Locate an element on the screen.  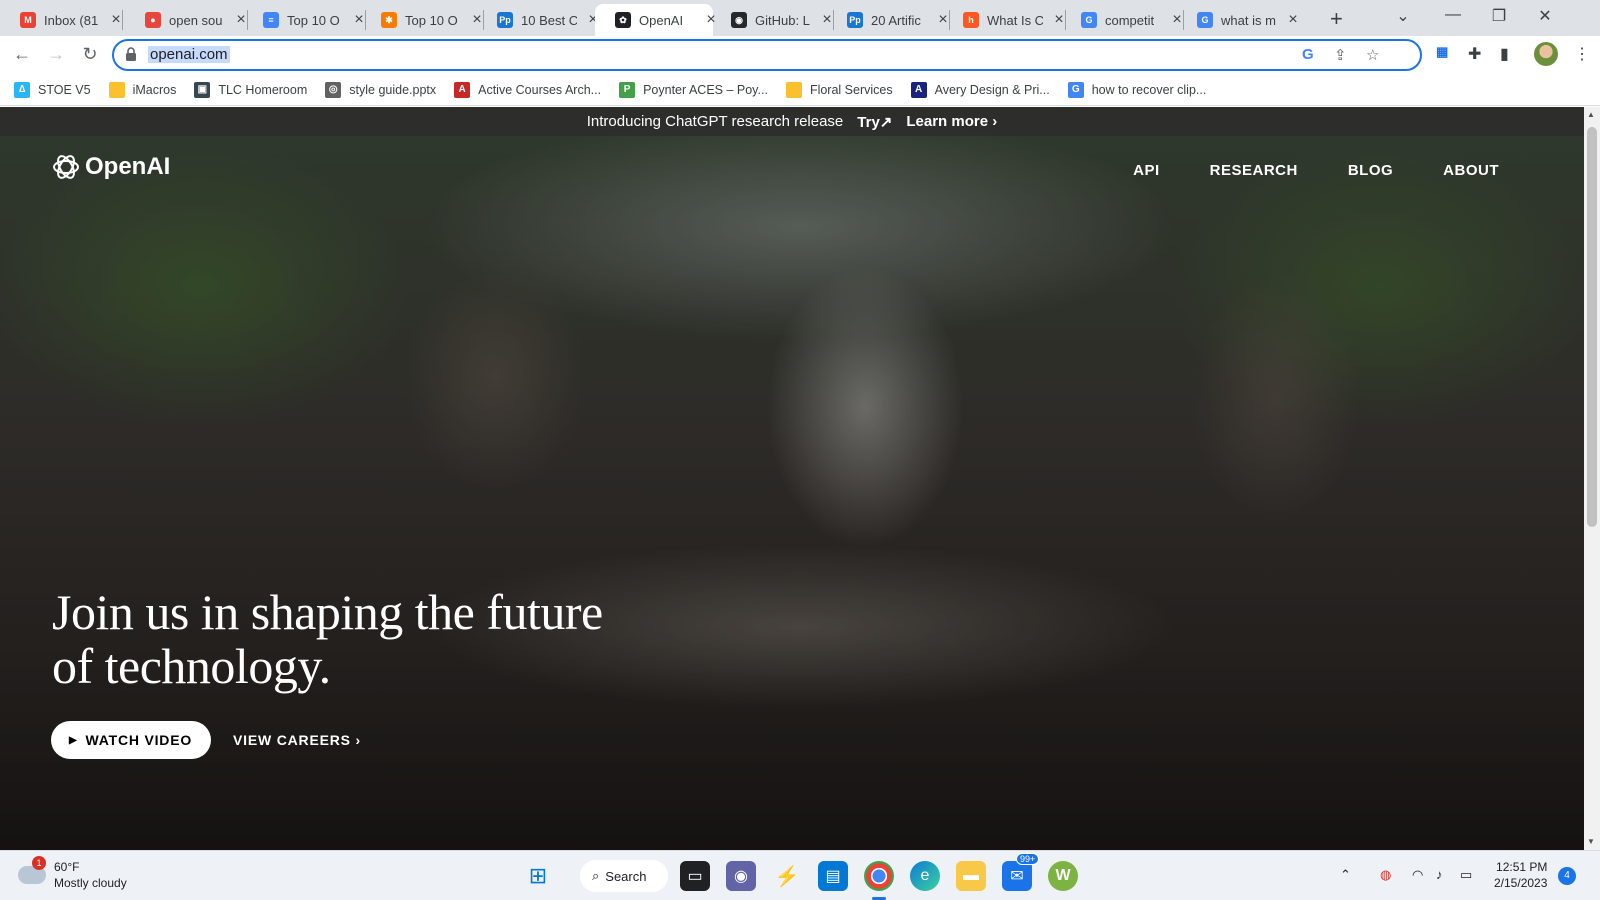
url-text: openai.com is located at coordinates (189, 54).